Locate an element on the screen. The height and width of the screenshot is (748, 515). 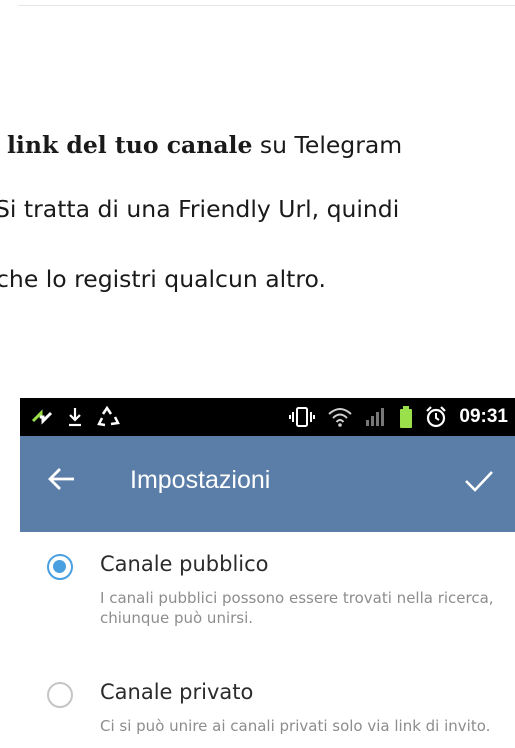
article-line-1: link del tuo canale su Telegram is located at coordinates (204, 145).